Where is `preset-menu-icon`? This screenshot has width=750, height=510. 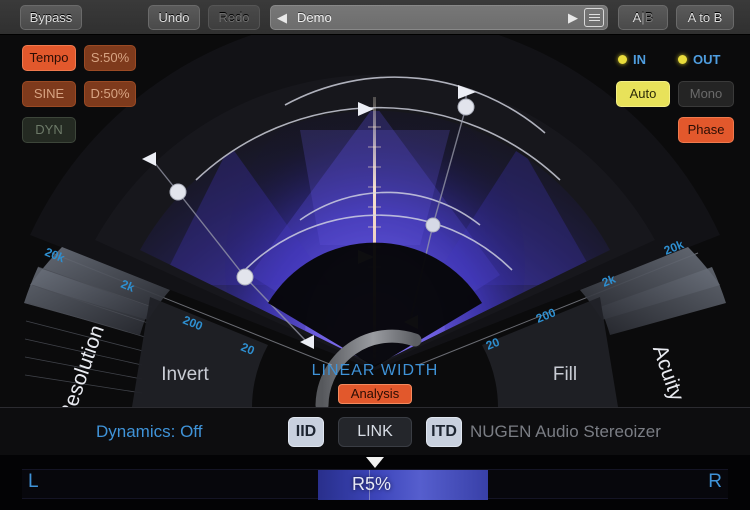
preset-menu-icon is located at coordinates (594, 17).